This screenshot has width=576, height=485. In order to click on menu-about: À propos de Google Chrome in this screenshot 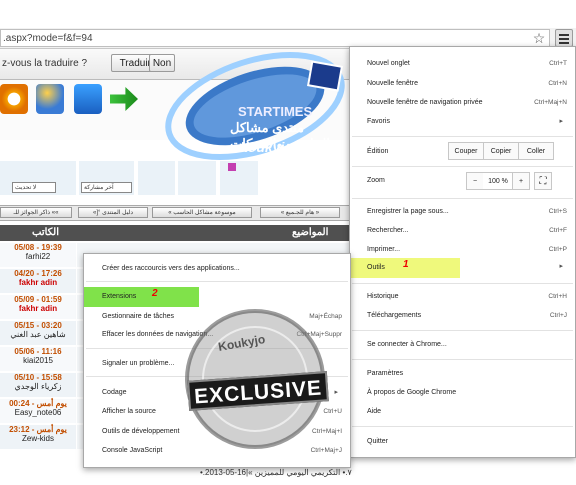, I will do `click(462, 393)`.